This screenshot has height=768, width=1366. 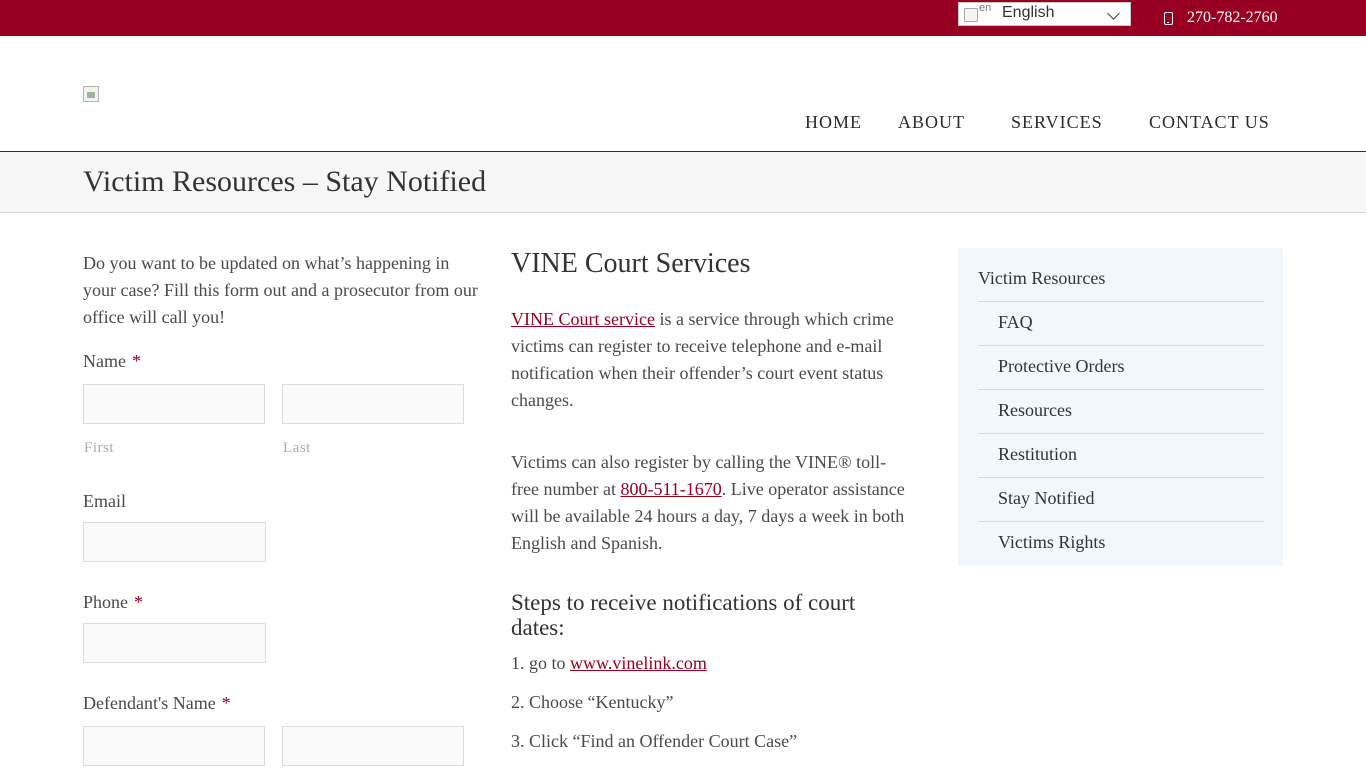 I want to click on email-input, so click(x=174, y=542).